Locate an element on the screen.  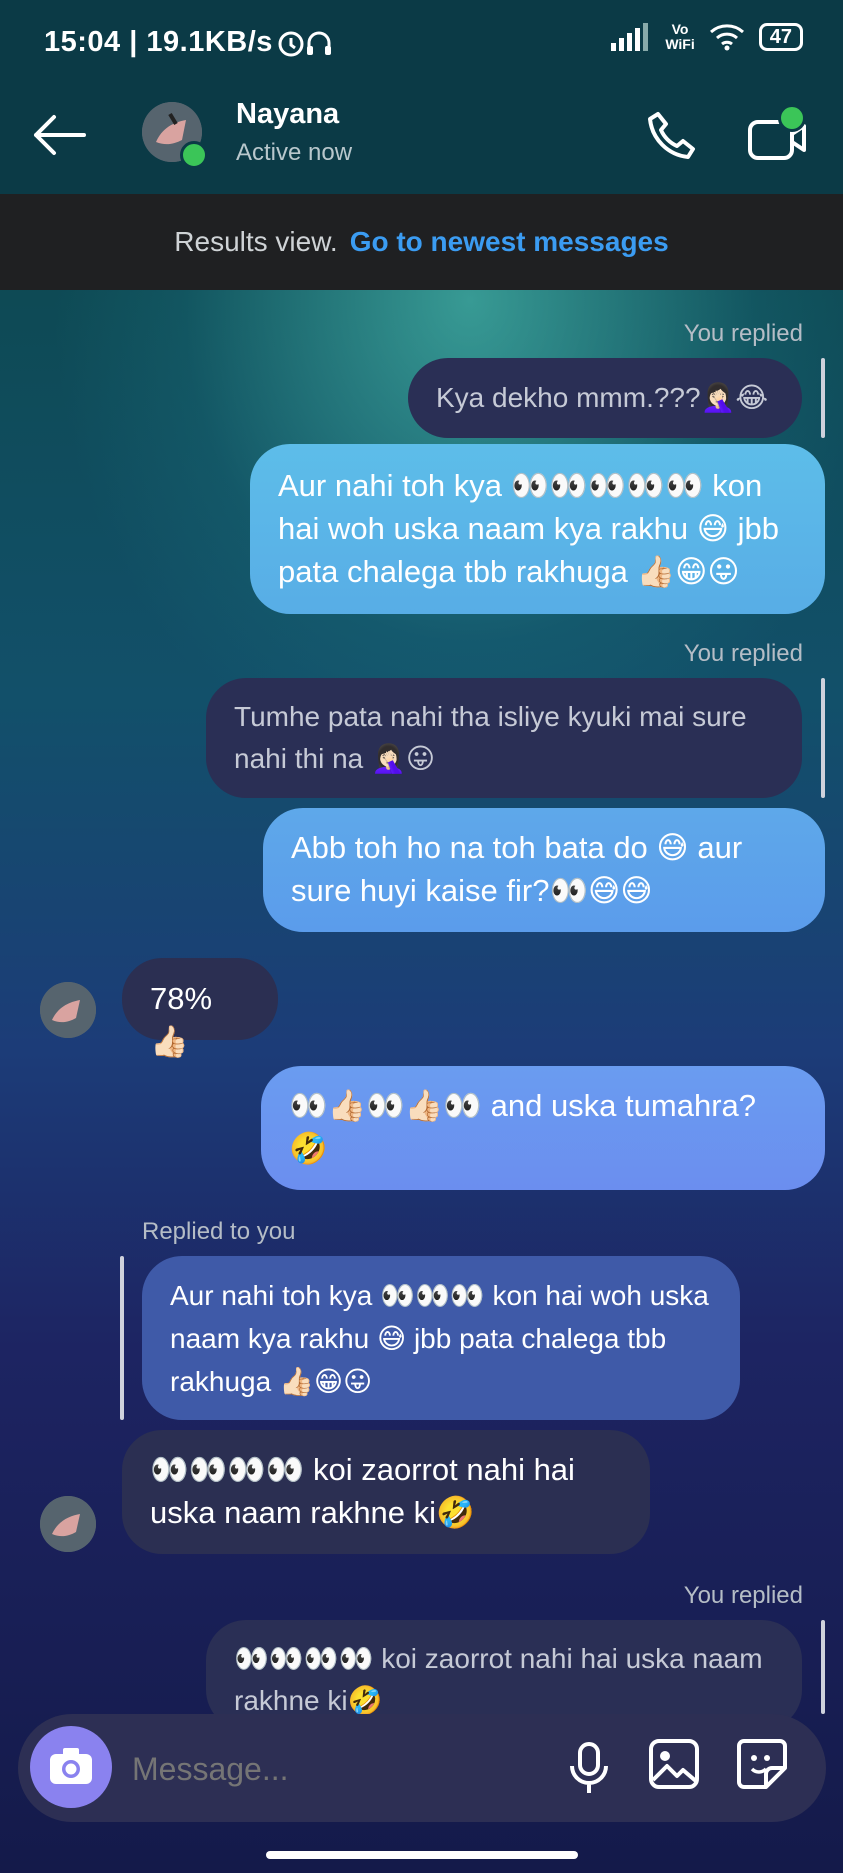
chat-header is located at coordinates (421, 142).